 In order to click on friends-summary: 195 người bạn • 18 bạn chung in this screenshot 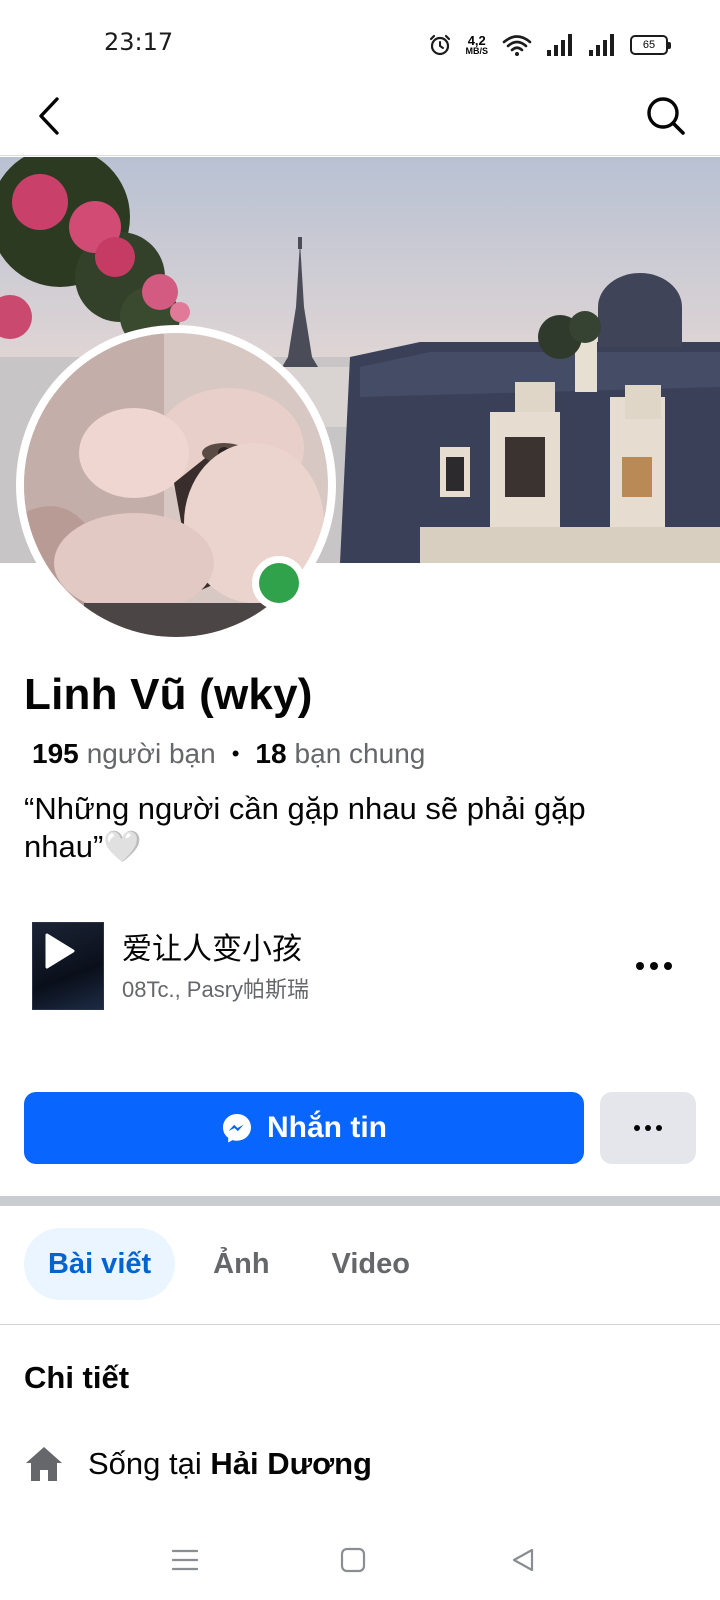, I will do `click(228, 754)`.